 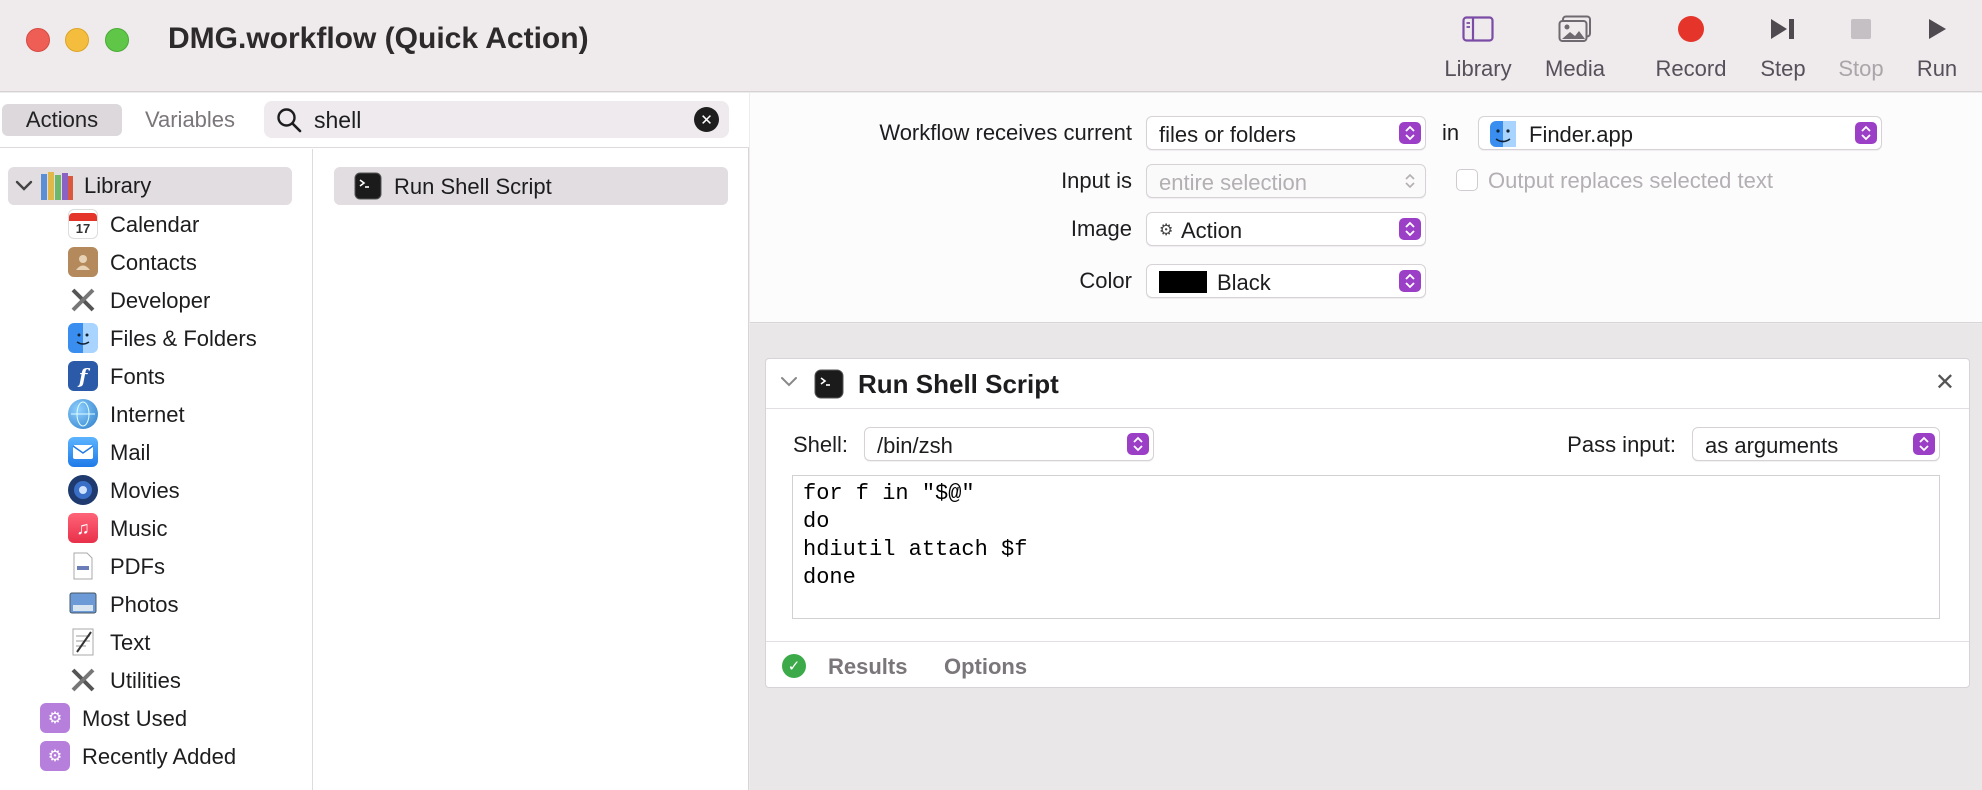 I want to click on tab-results: Results, so click(x=867, y=667).